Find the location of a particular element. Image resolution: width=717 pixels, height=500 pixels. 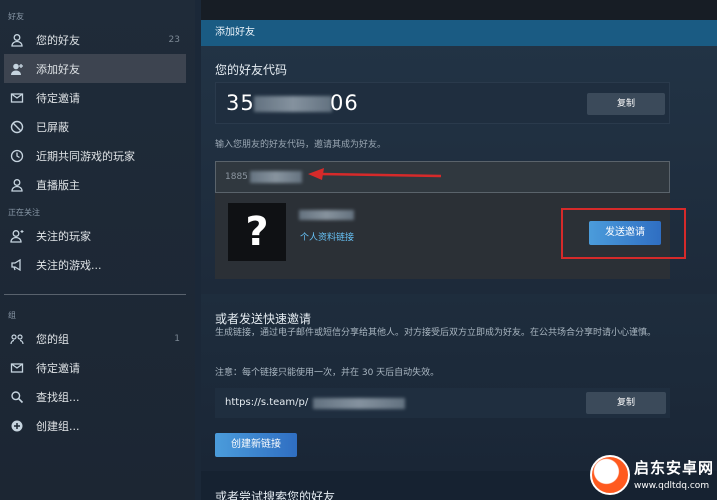

copy-link-button: 复制 is located at coordinates (626, 403).